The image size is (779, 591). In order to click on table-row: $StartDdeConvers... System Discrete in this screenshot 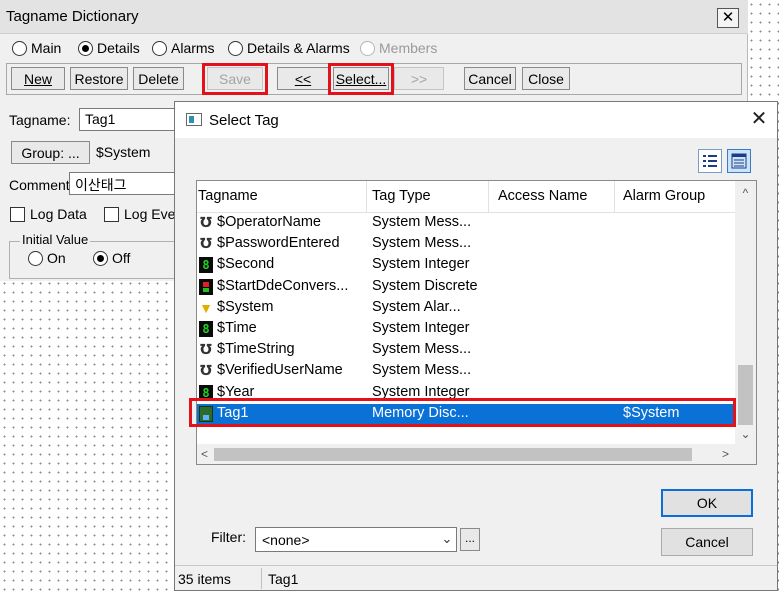, I will do `click(466, 287)`.